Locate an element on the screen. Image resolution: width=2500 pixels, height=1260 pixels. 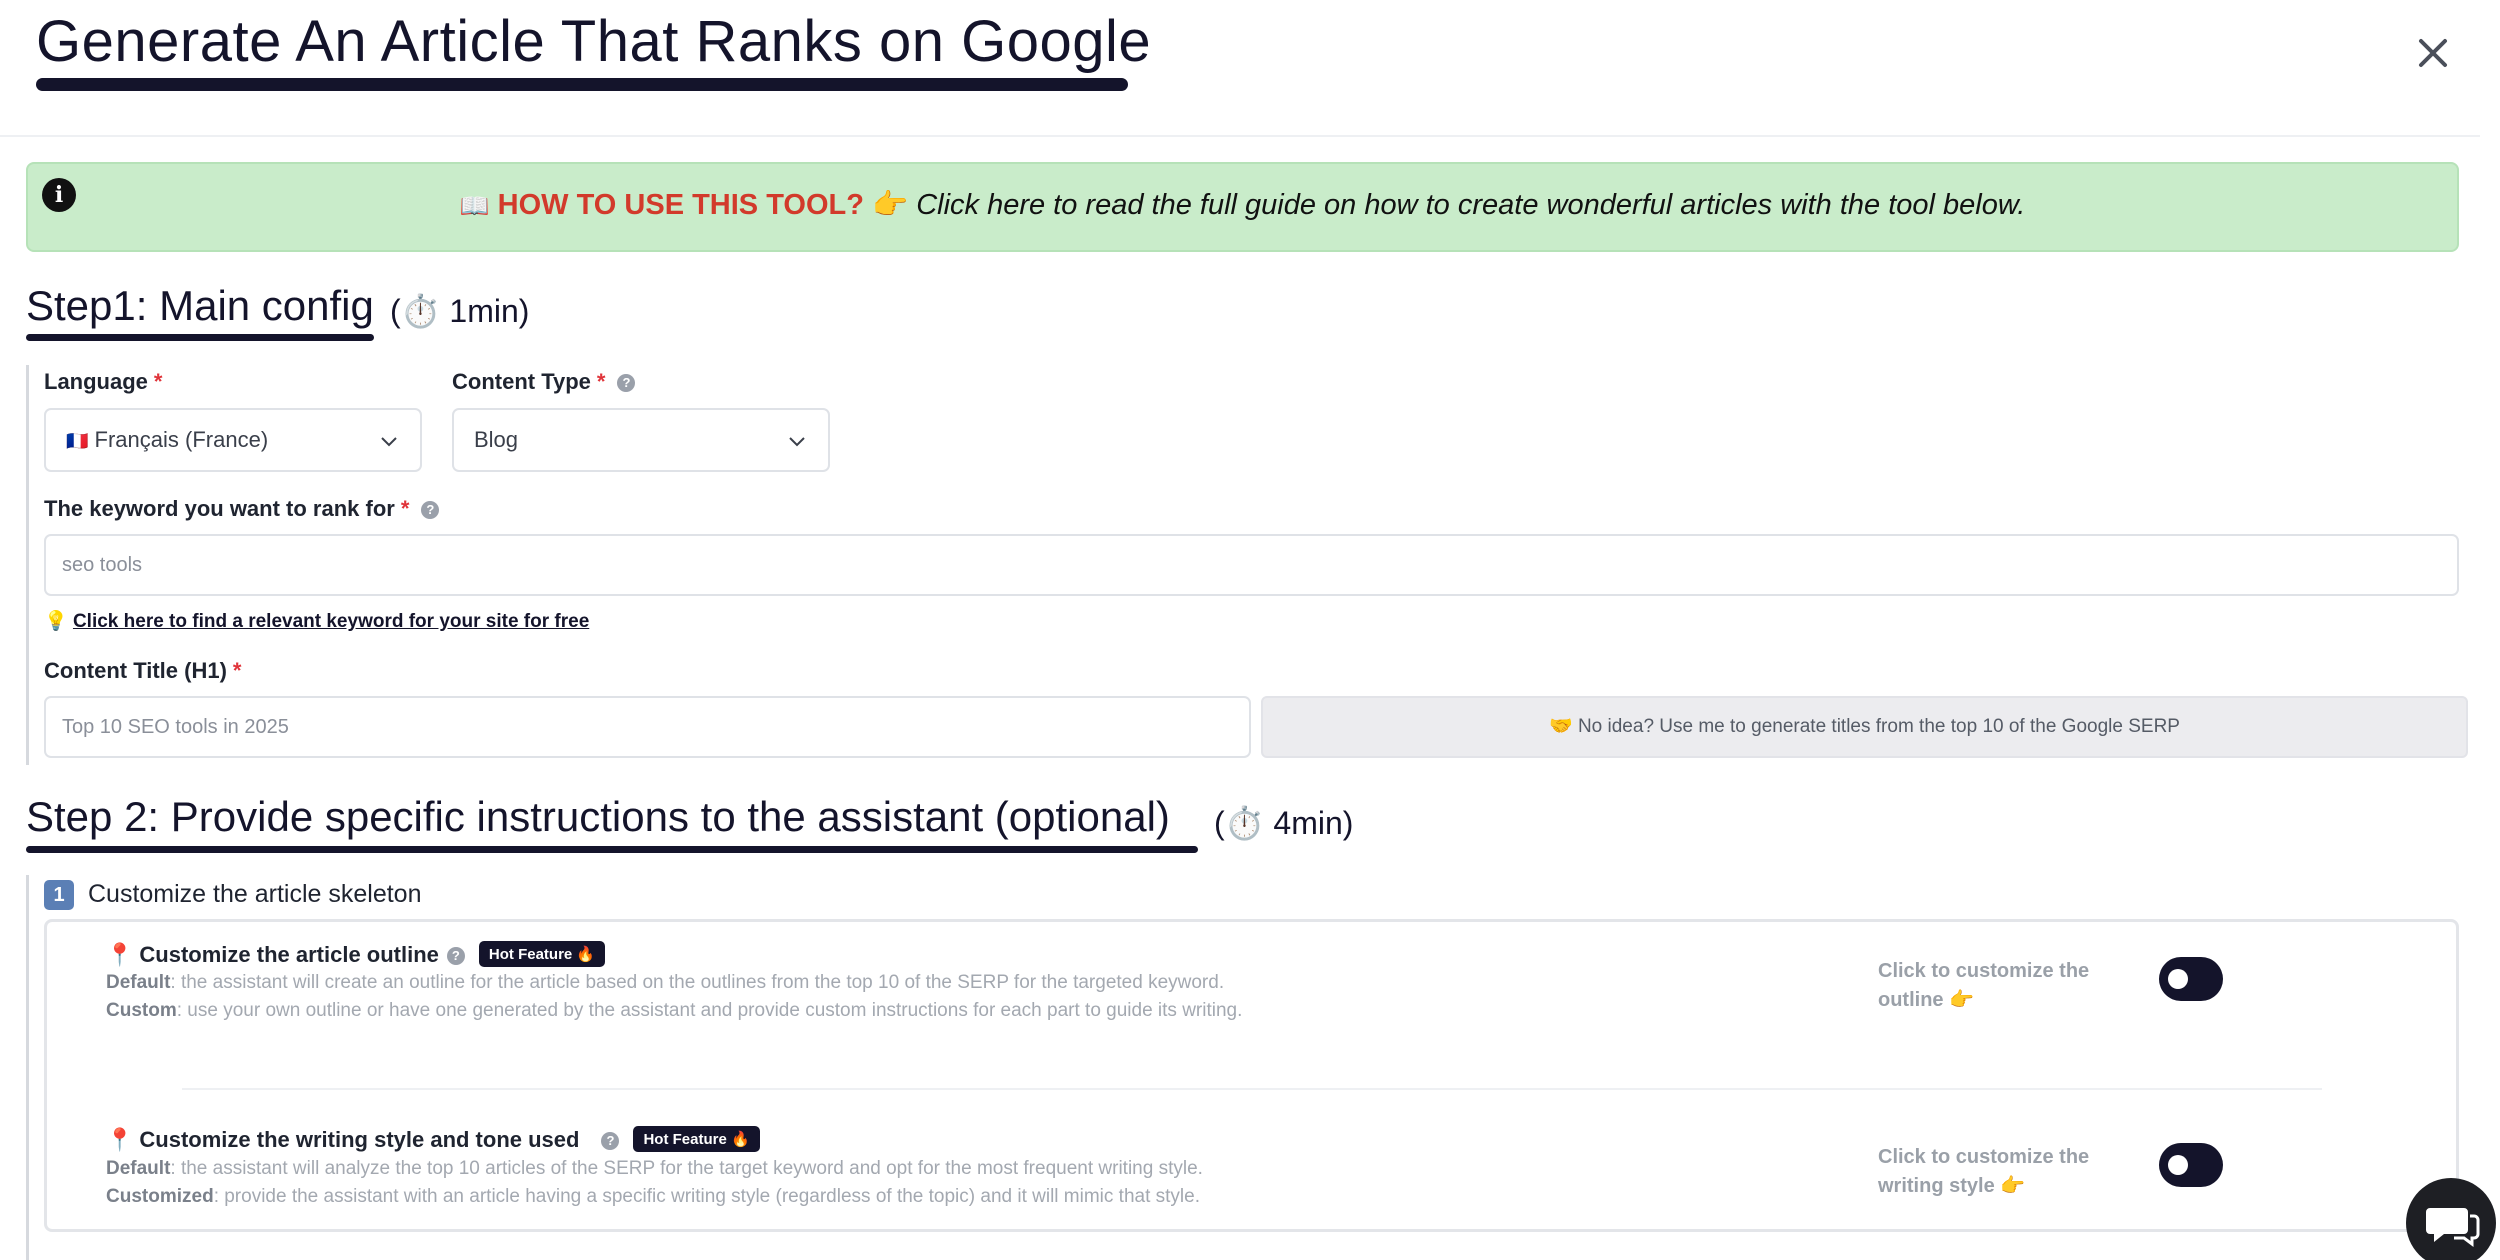
page-title: Generate An Article That Ranks on Google is located at coordinates (594, 41).